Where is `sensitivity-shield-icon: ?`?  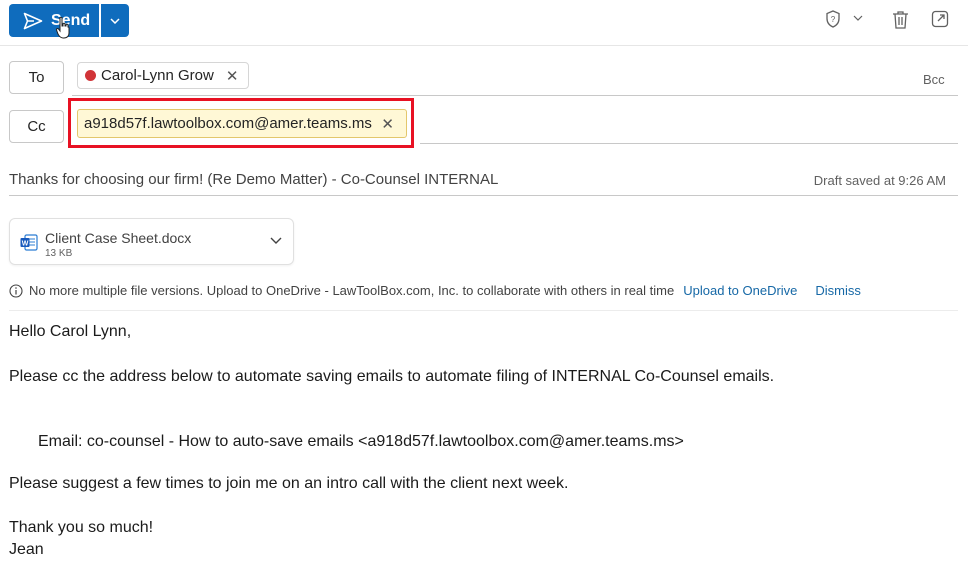
sensitivity-shield-icon: ? is located at coordinates (833, 19).